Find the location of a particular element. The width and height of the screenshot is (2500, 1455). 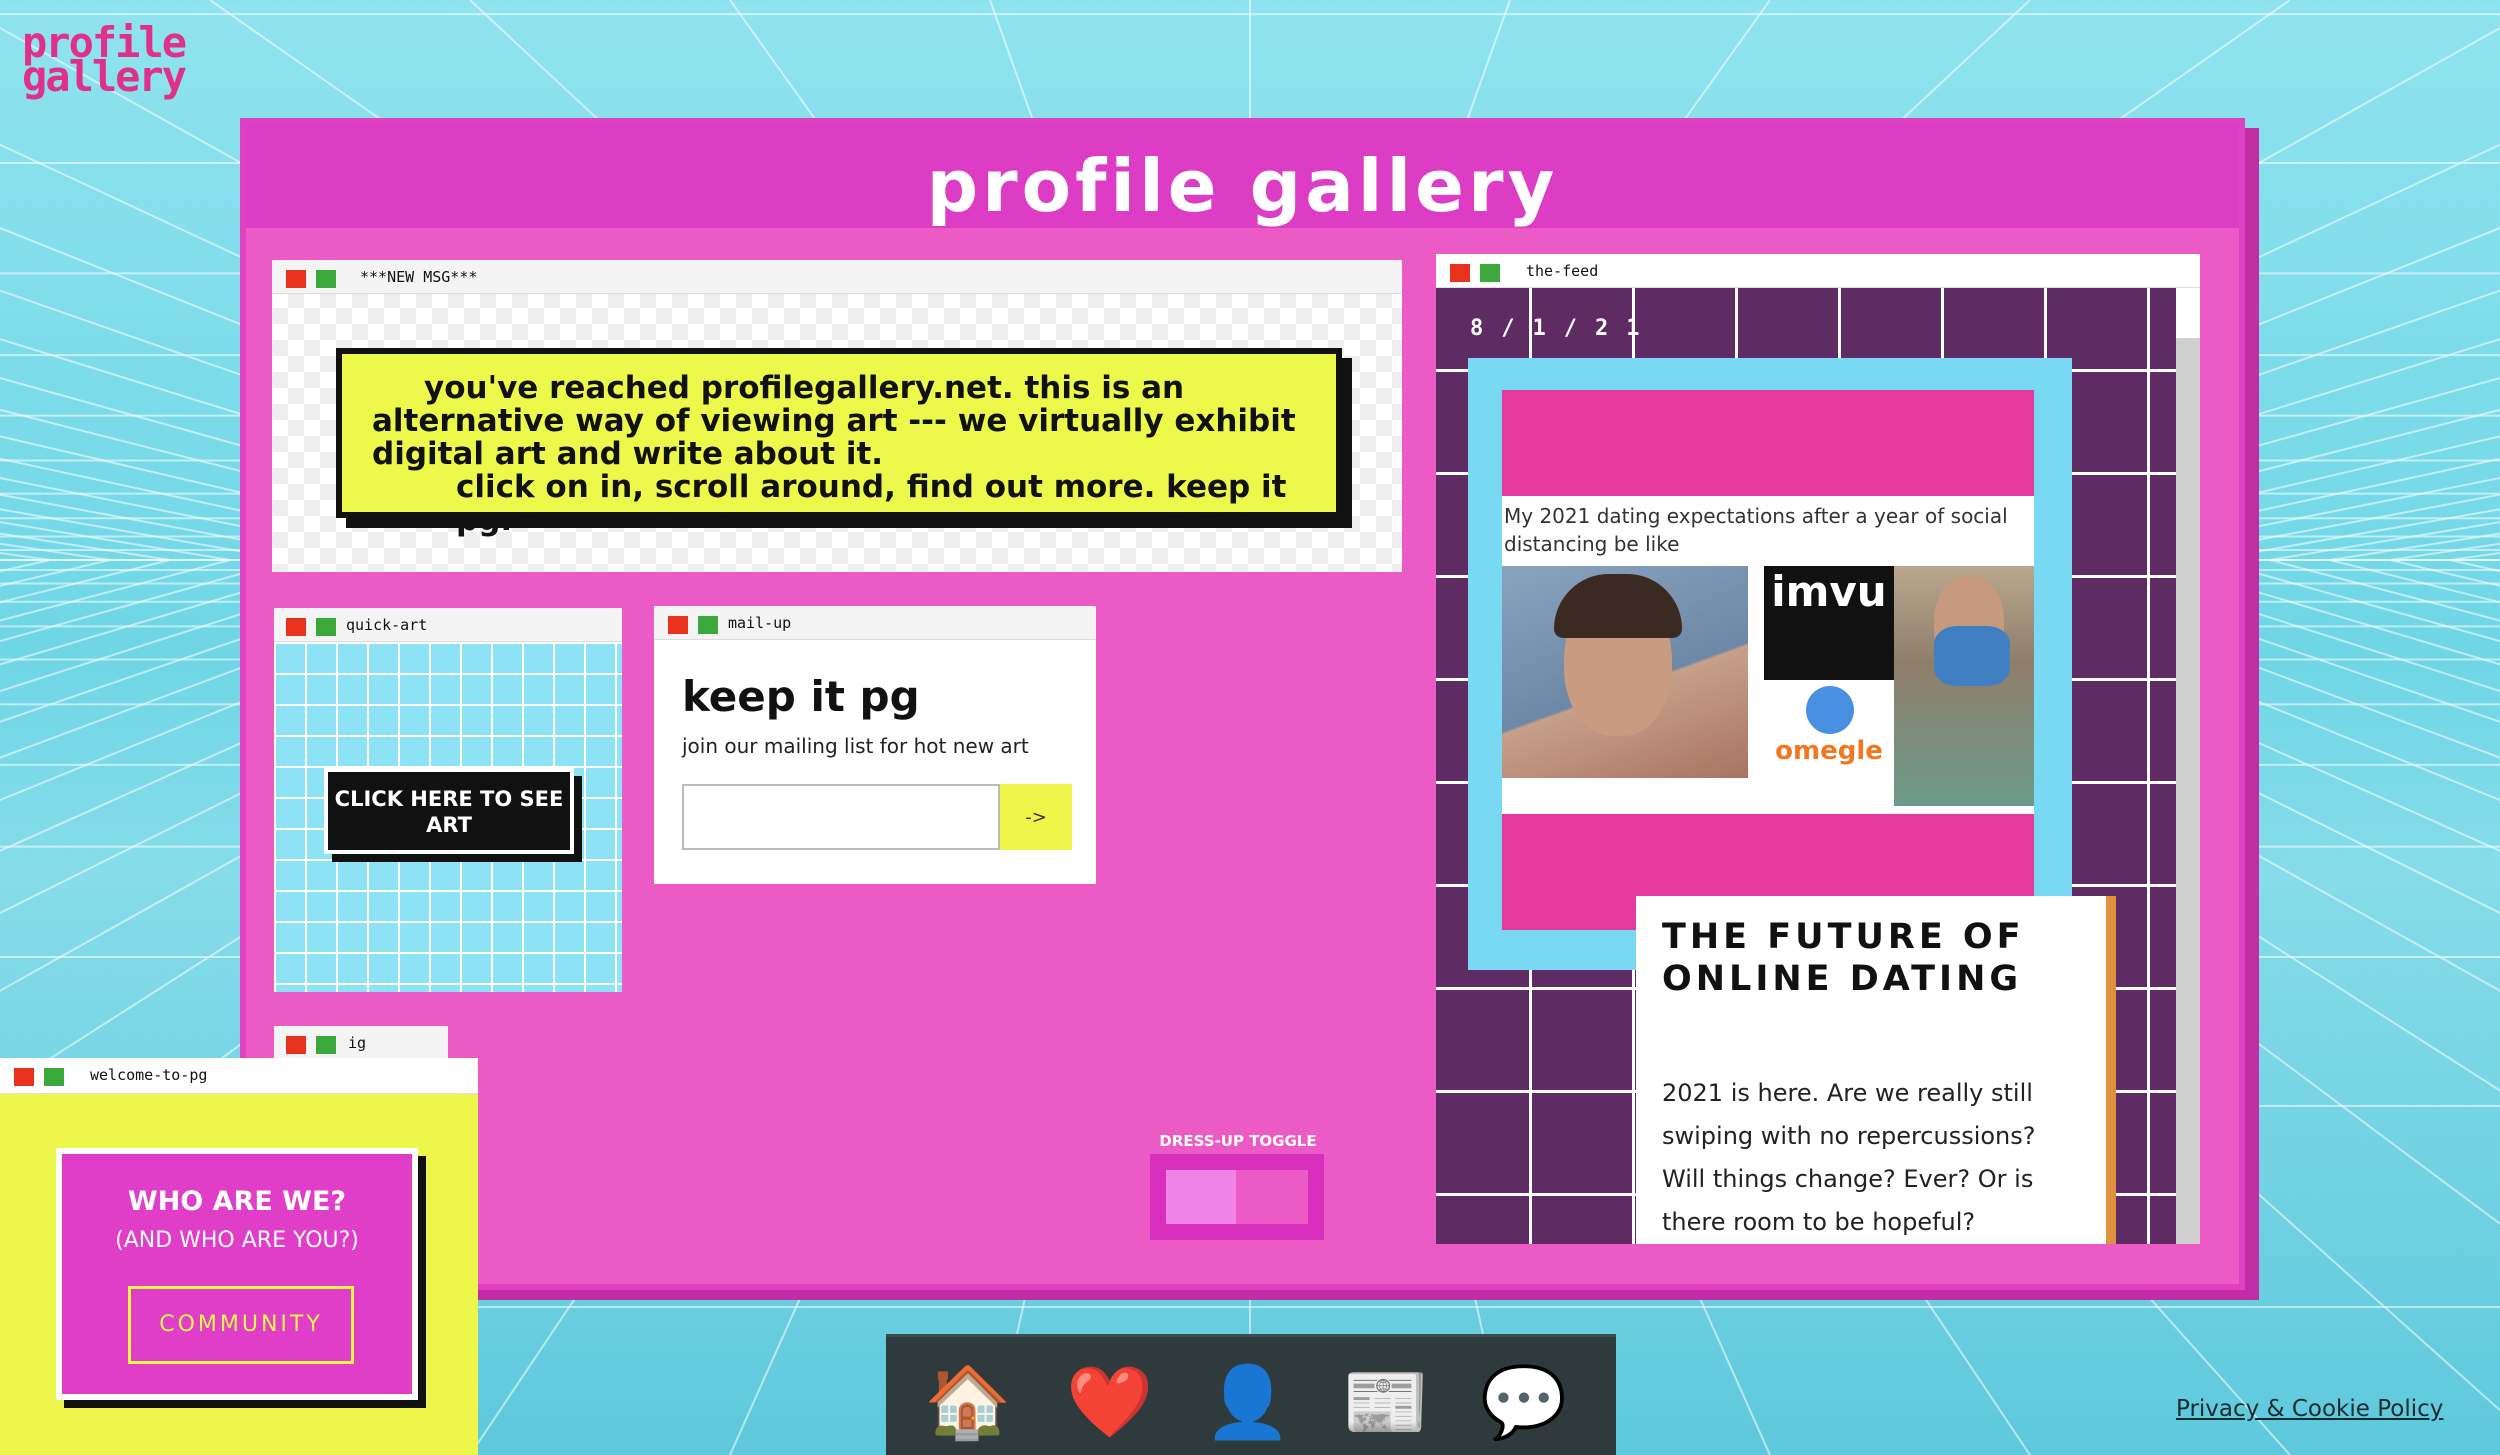

window-titlebar: mail-up is located at coordinates (875, 623).